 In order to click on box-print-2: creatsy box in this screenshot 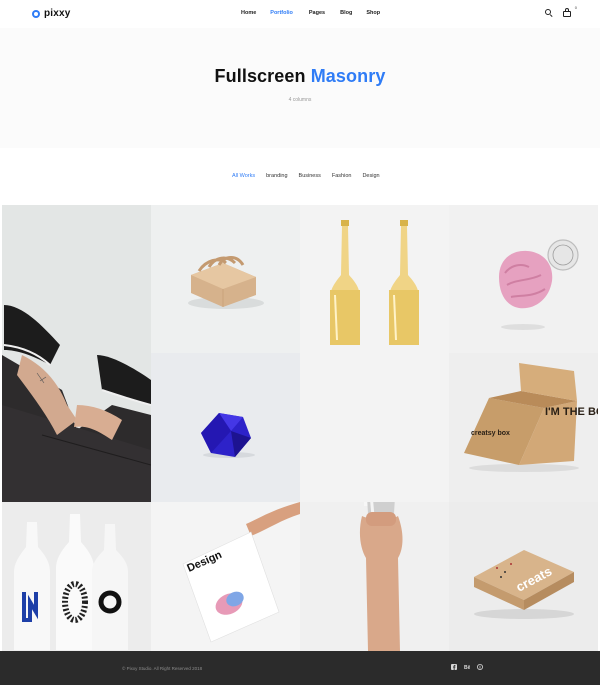, I will do `click(490, 433)`.